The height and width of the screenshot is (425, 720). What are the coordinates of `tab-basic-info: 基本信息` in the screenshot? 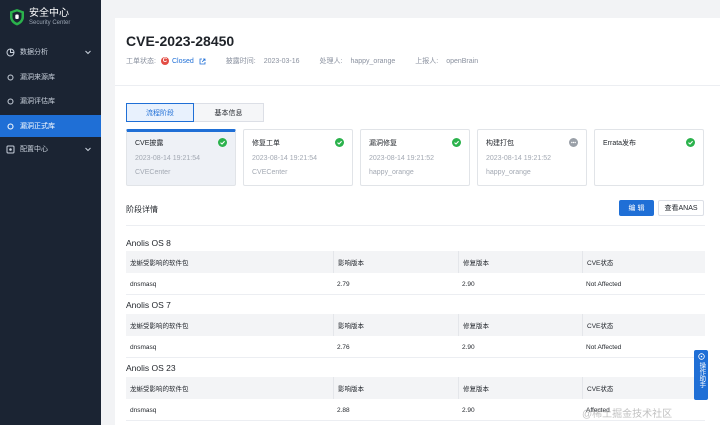 It's located at (229, 112).